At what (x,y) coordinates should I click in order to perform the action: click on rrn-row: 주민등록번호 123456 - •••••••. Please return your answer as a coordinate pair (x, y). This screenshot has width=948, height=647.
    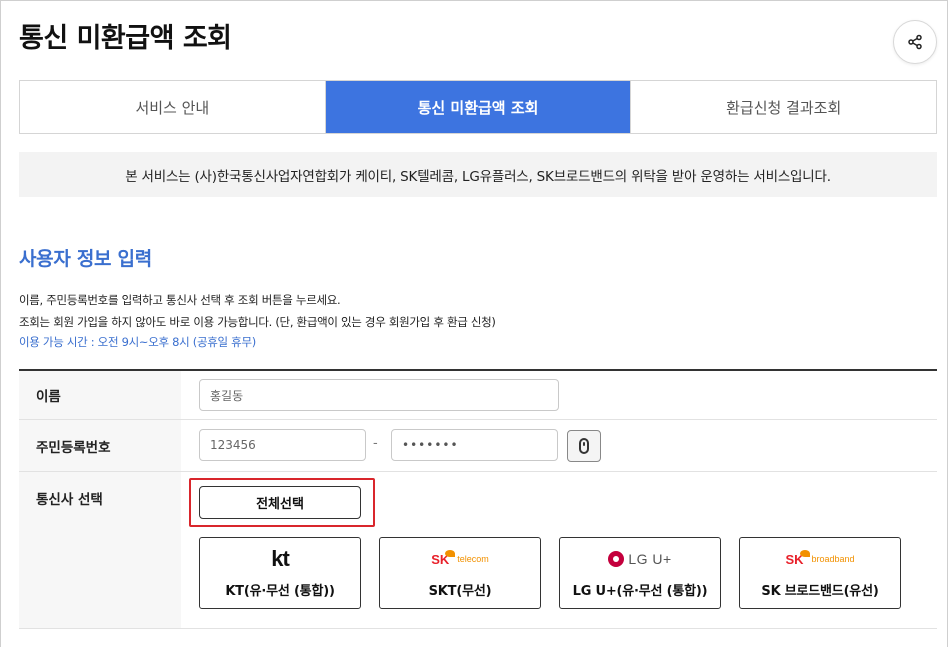
    Looking at the image, I should click on (478, 446).